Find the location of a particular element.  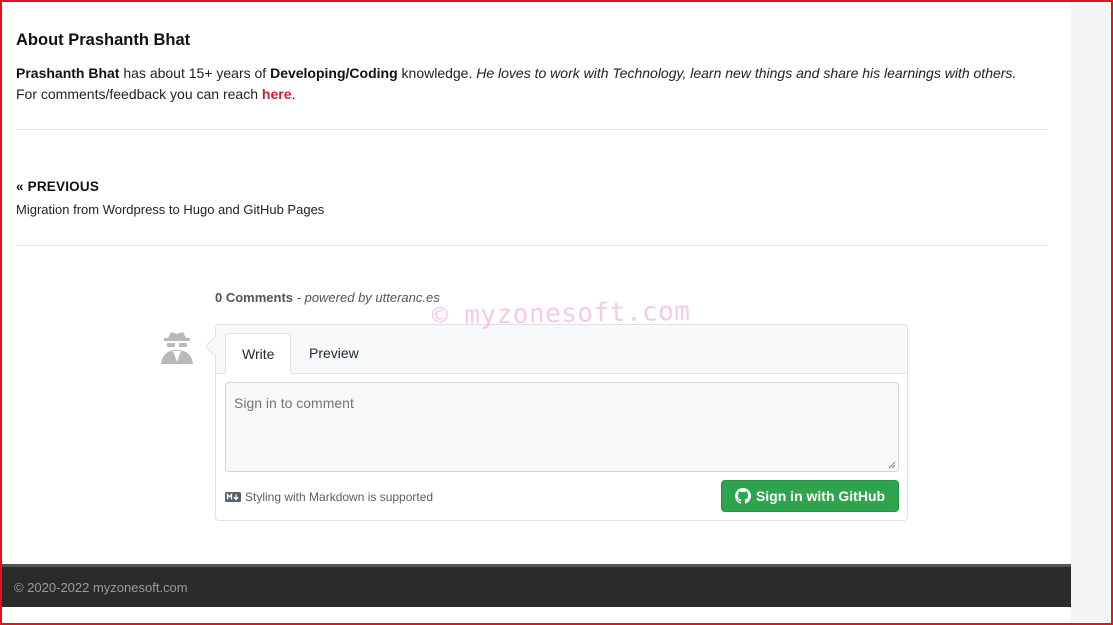

about-text-4: . is located at coordinates (293, 94).